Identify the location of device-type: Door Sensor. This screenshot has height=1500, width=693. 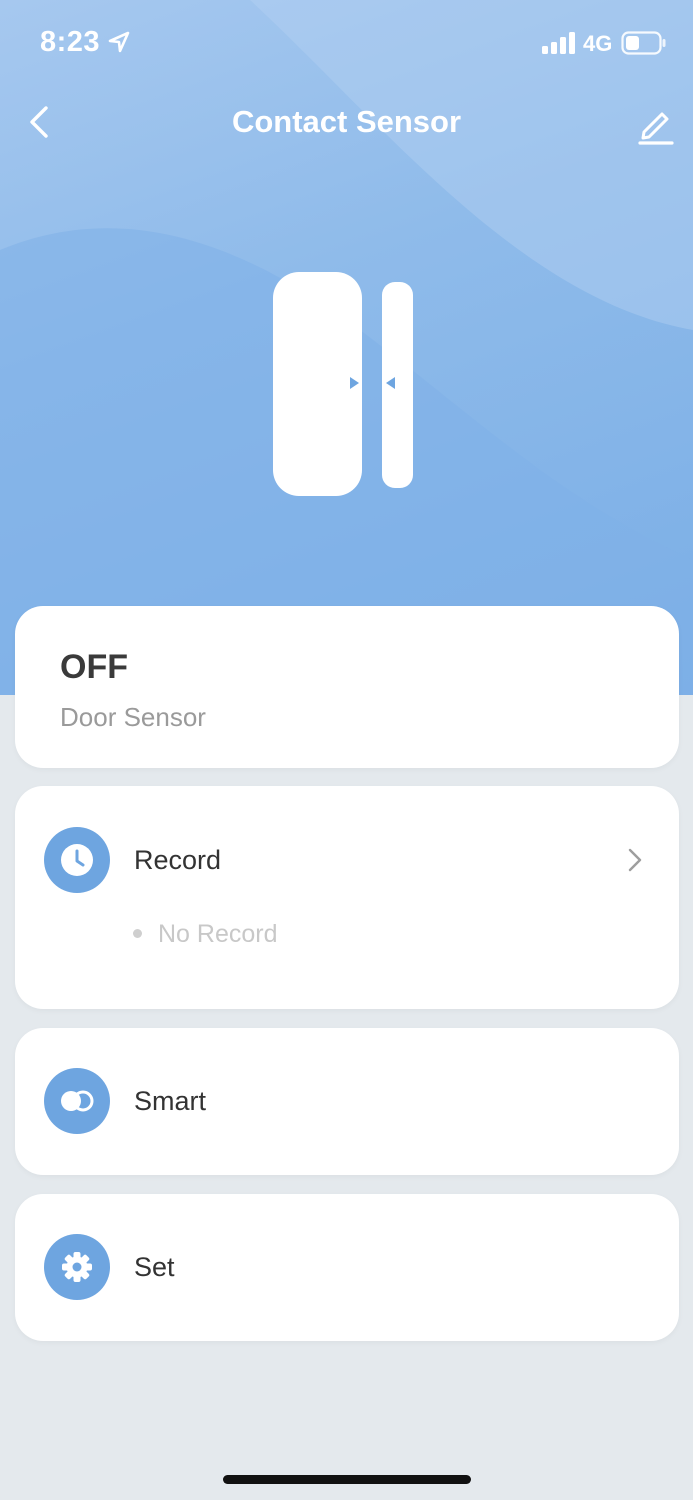
(133, 717).